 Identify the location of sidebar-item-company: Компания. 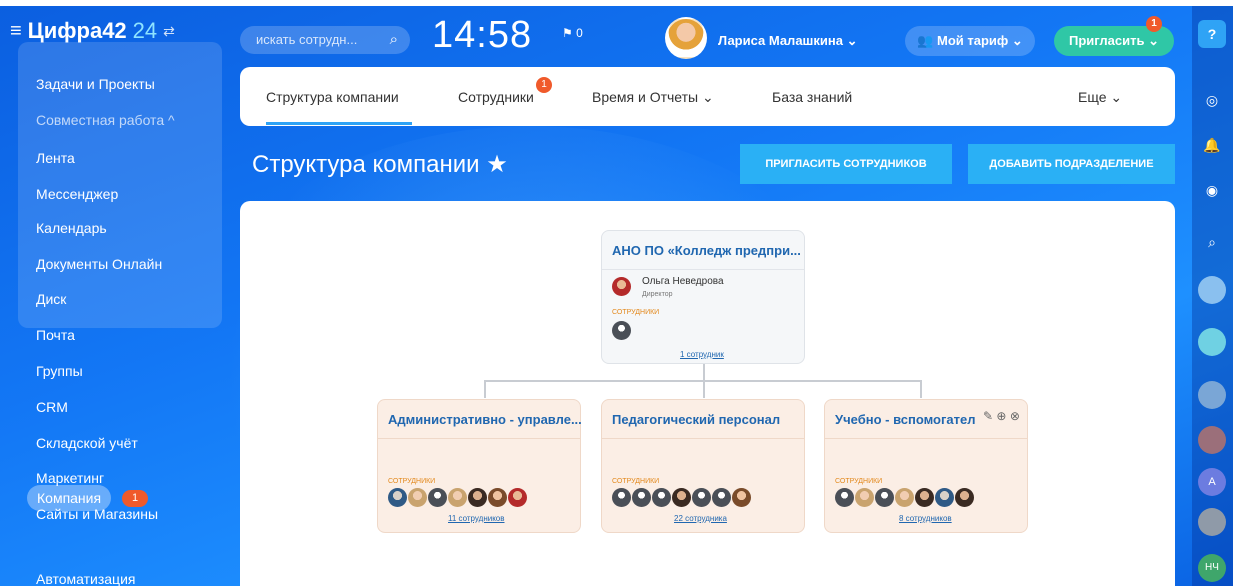
(69, 498).